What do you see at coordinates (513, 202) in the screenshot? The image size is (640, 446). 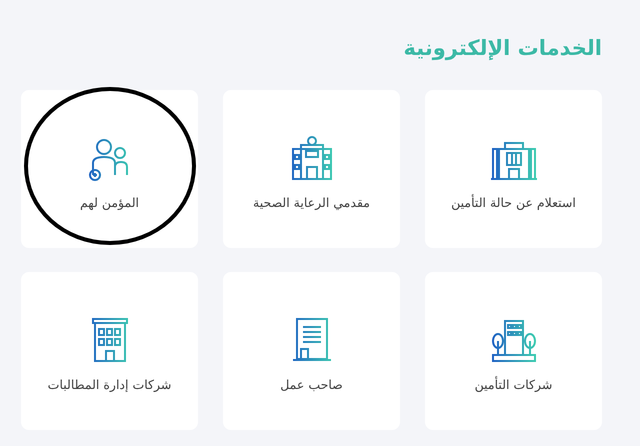 I see `service-label: استعلام عن حالة التأمين` at bounding box center [513, 202].